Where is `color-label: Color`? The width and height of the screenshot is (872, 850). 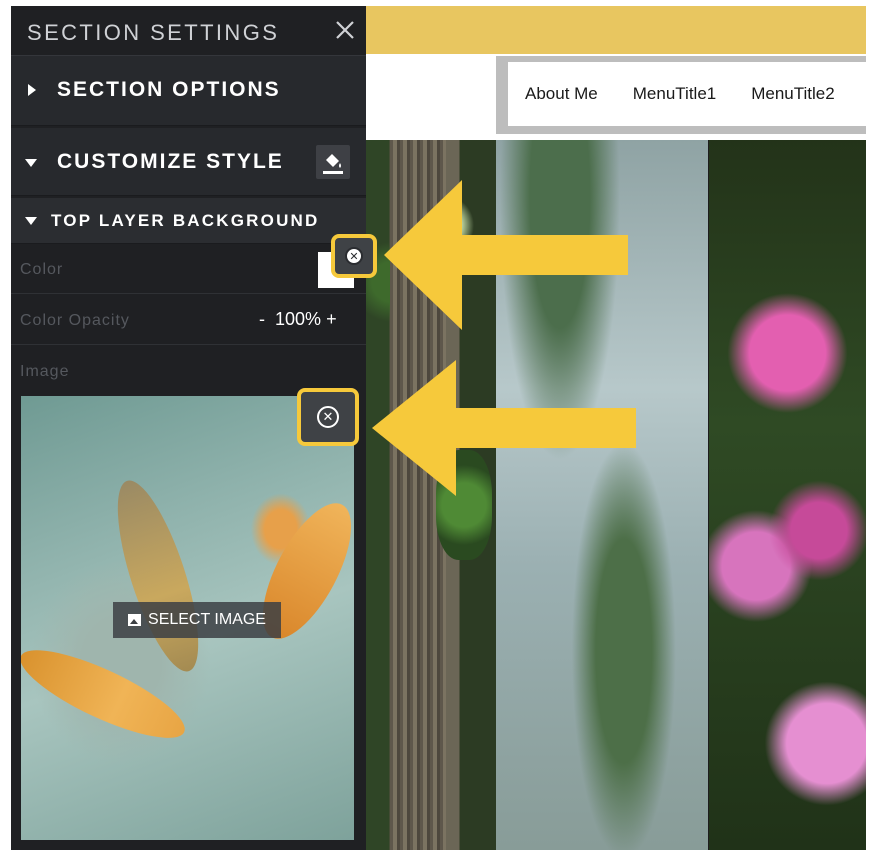 color-label: Color is located at coordinates (42, 269).